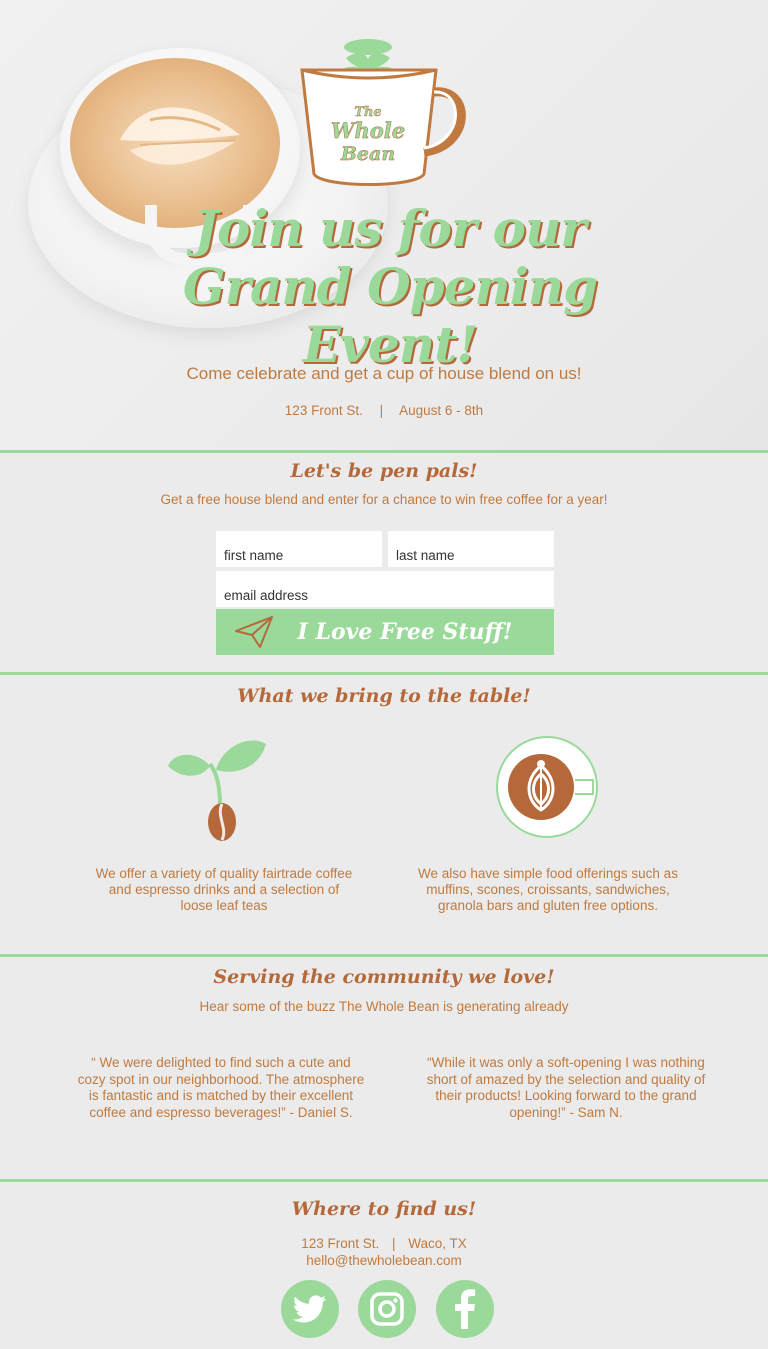 This screenshot has height=1349, width=768. What do you see at coordinates (323, 410) in the screenshot?
I see `hero-address: 123 Front St.` at bounding box center [323, 410].